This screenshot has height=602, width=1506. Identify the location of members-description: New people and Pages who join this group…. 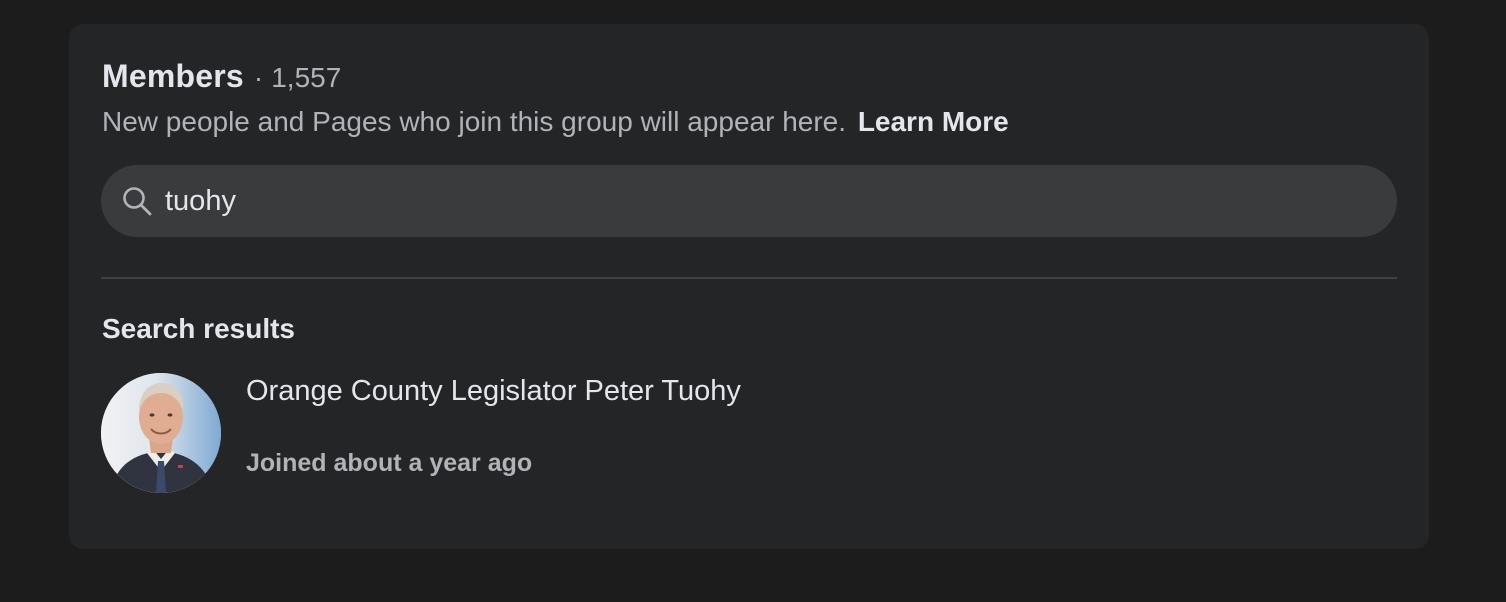
(474, 121).